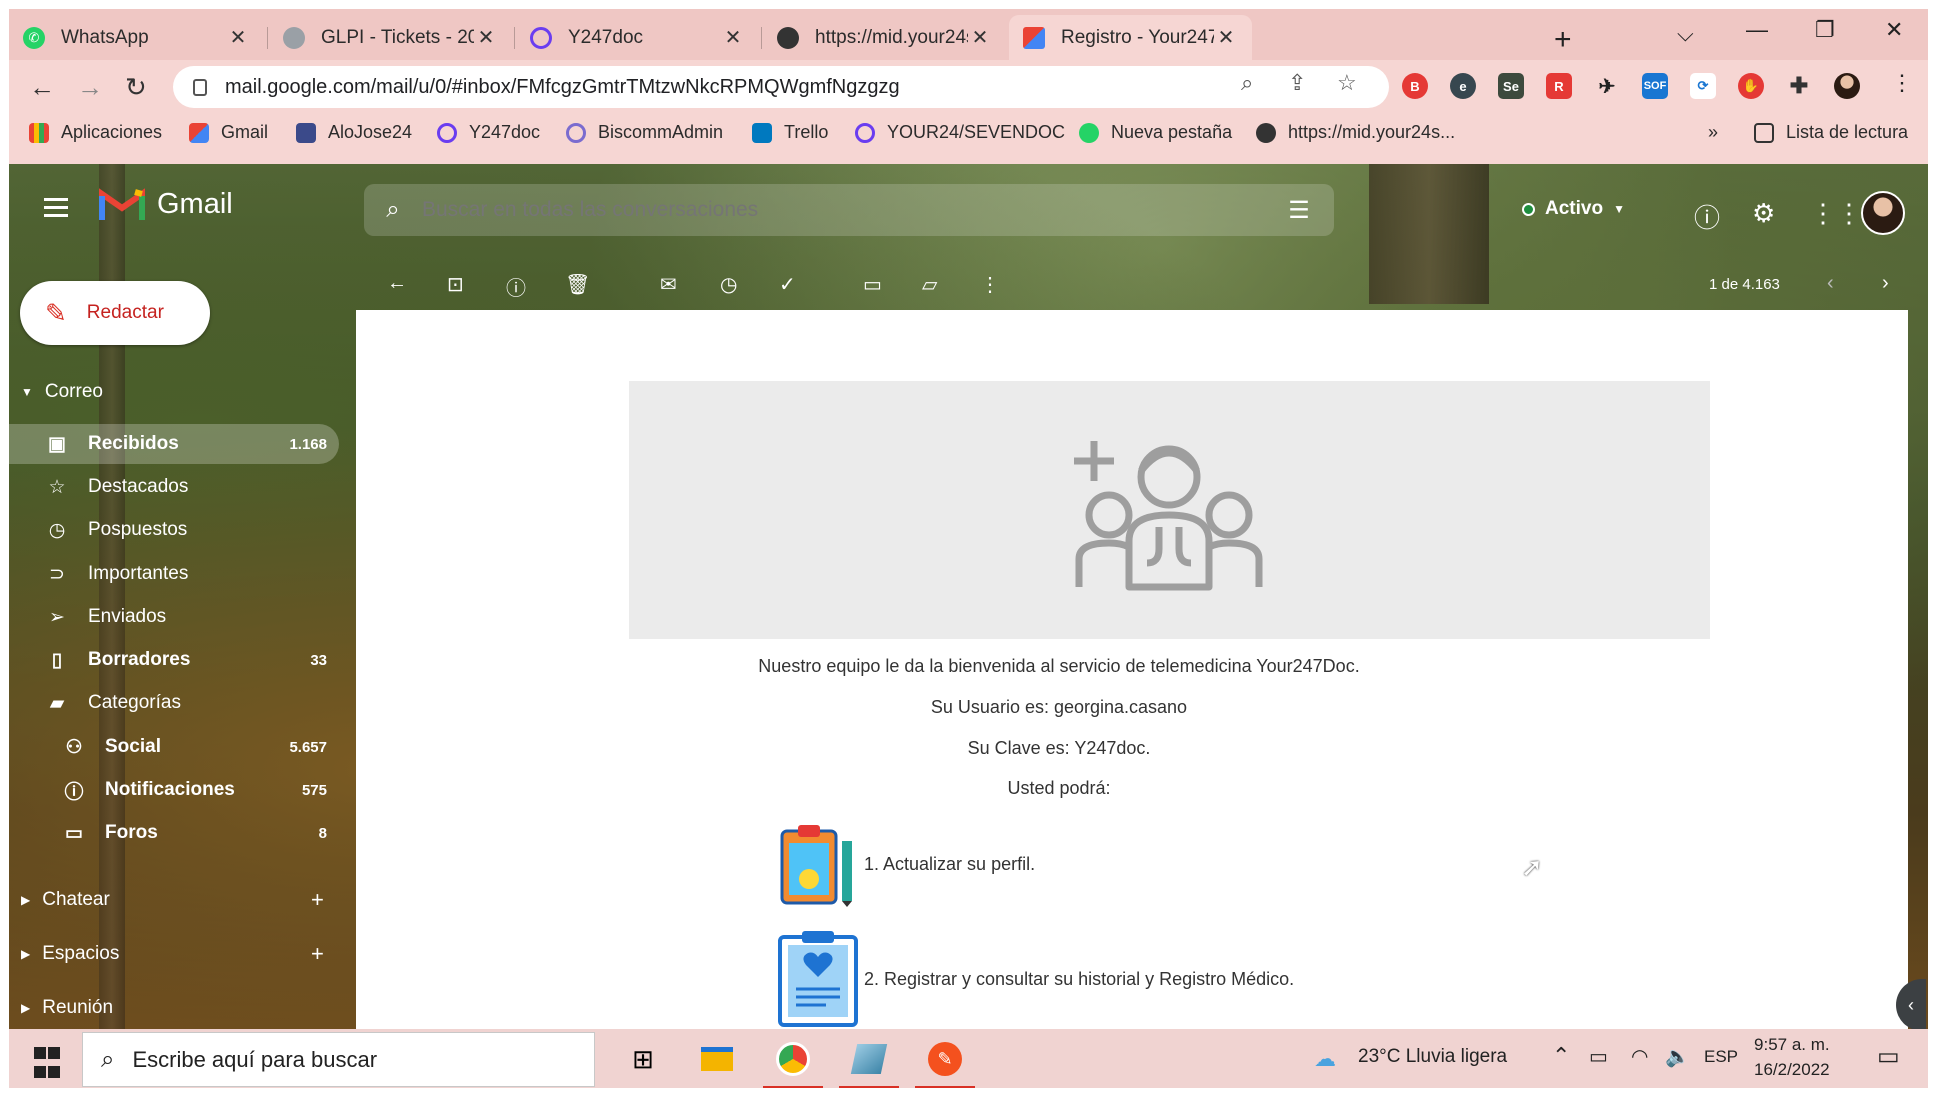  I want to click on nav-drafts: ▯ Borradores 33, so click(174, 660).